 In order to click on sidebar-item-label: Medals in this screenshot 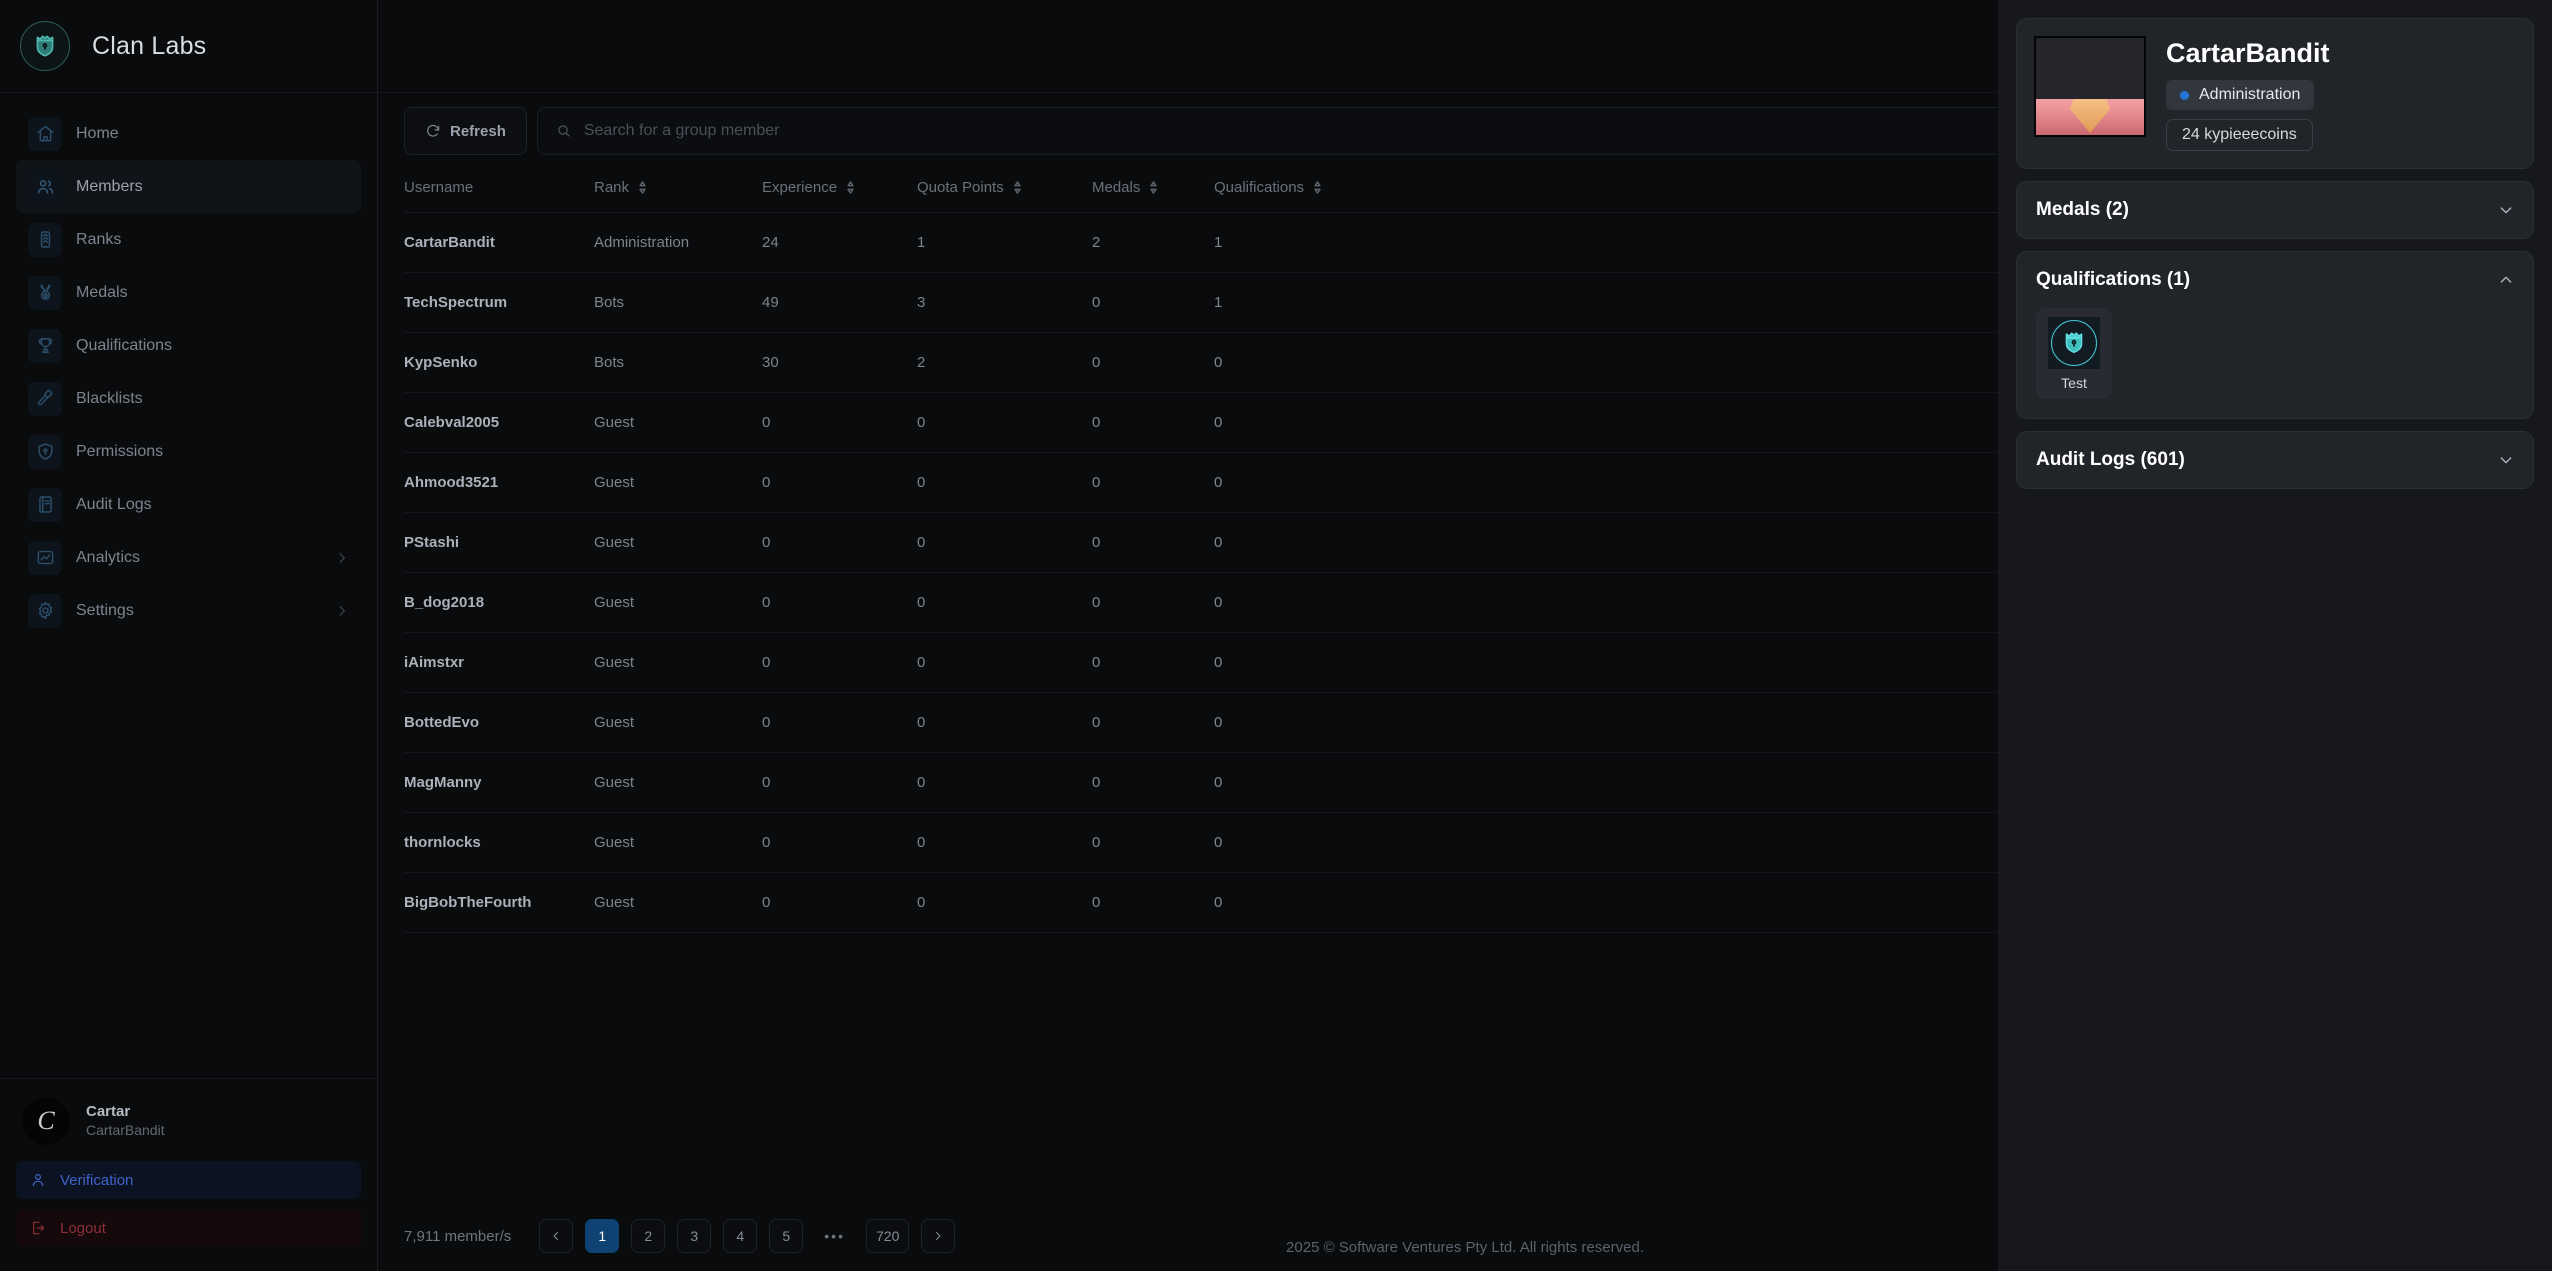, I will do `click(102, 292)`.